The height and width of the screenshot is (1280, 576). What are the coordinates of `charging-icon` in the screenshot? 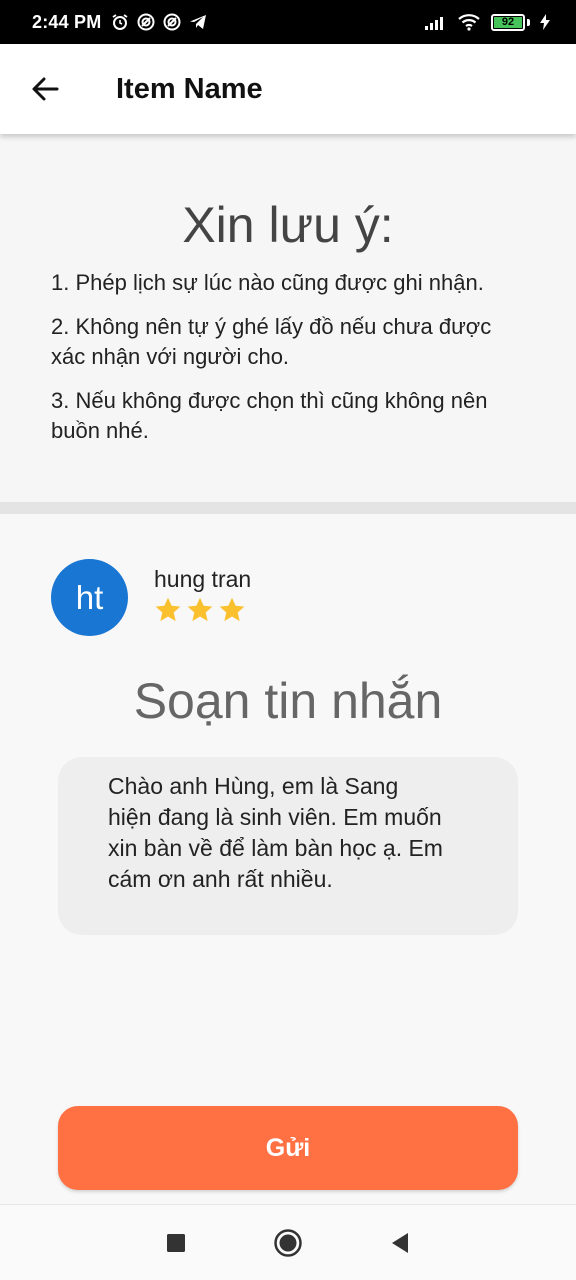 It's located at (545, 22).